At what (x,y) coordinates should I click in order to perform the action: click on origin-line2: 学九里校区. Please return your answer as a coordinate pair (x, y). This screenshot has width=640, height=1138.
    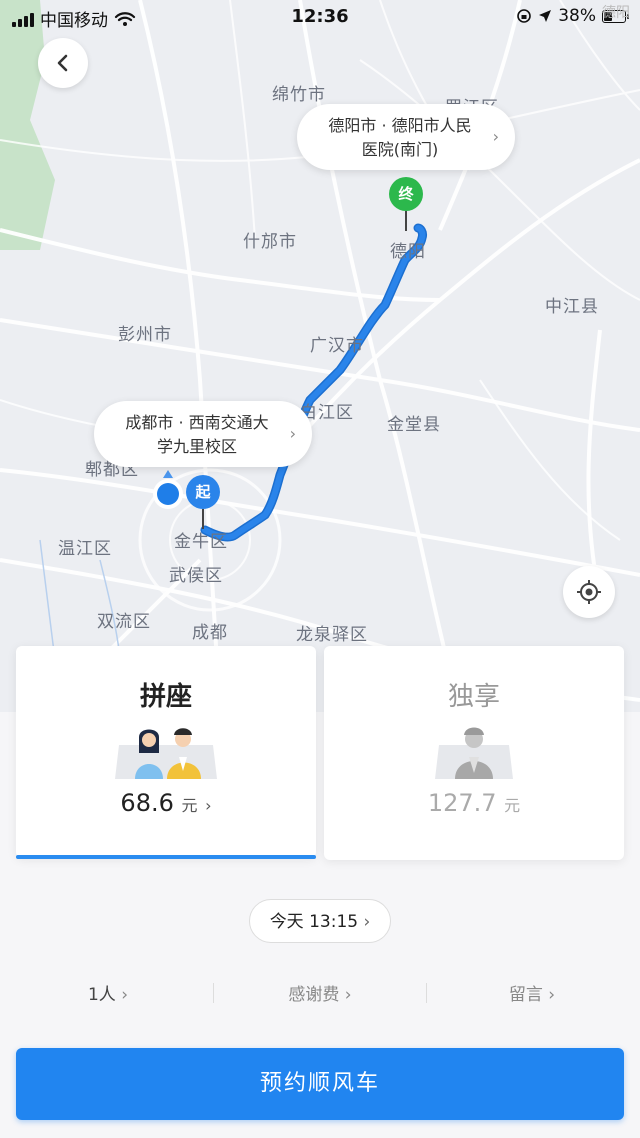
    Looking at the image, I should click on (196, 446).